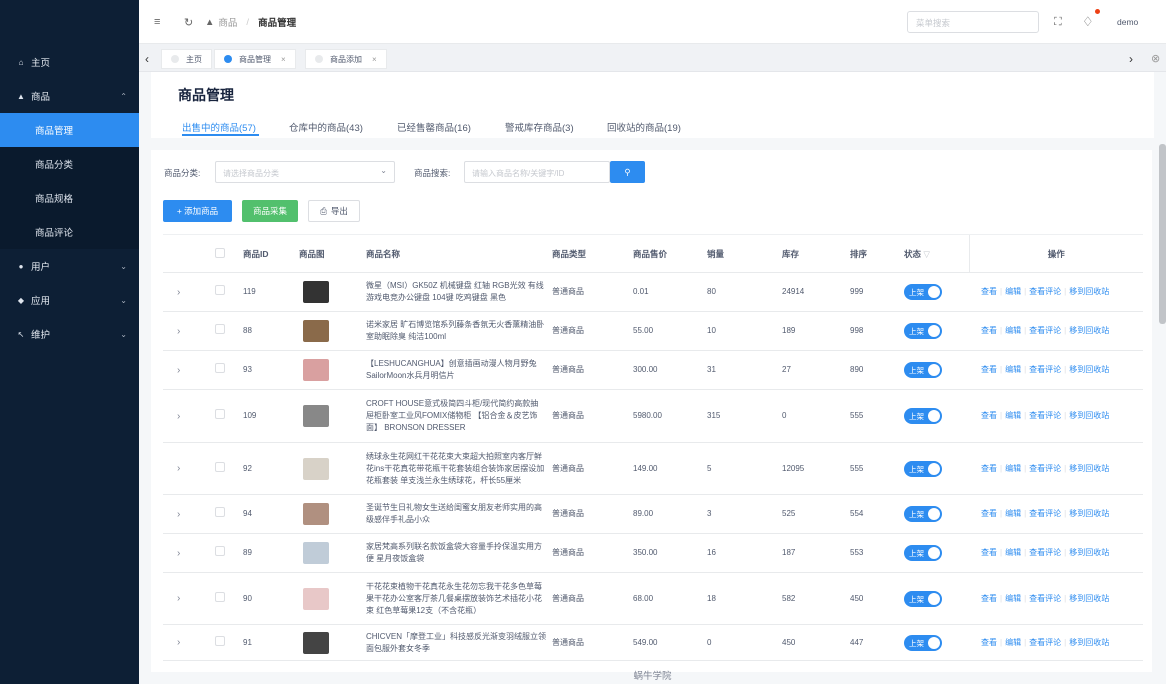  Describe the element at coordinates (1127, 22) in the screenshot. I see `user-name: demo` at that location.